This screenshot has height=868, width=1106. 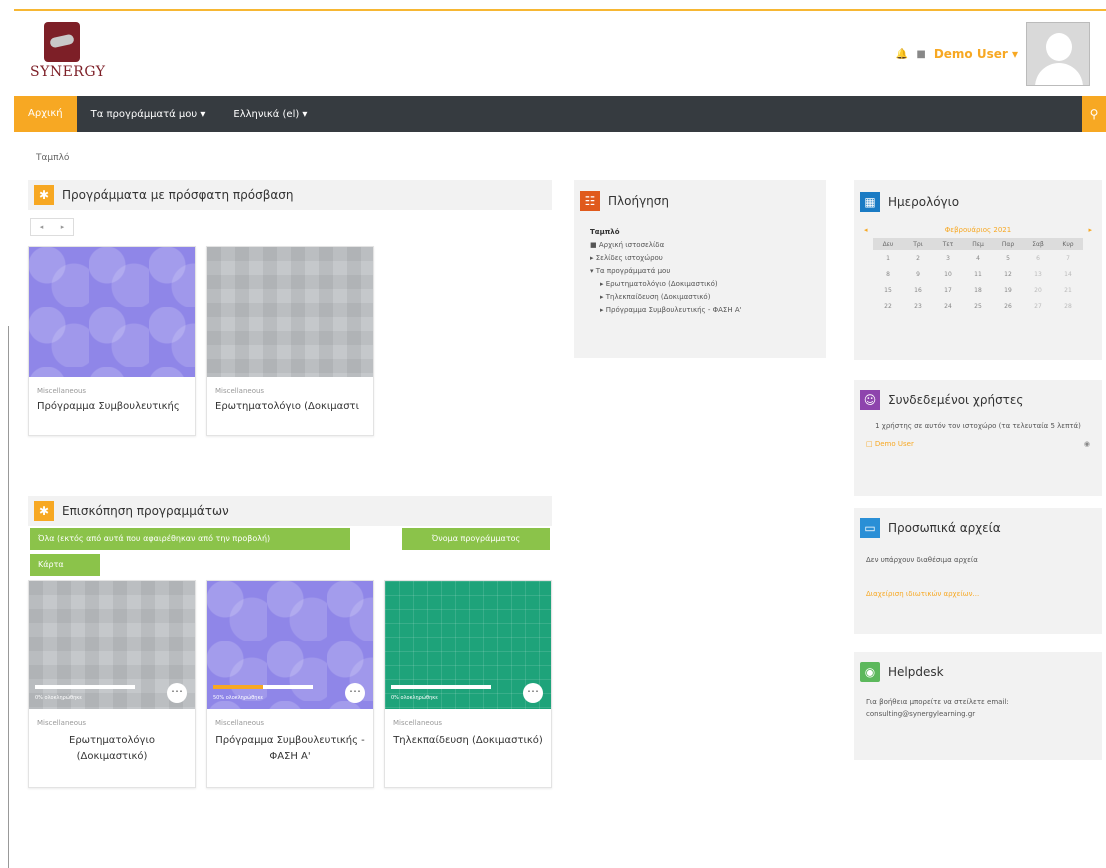 I want to click on calendar-day: 6, so click(x=1038, y=258).